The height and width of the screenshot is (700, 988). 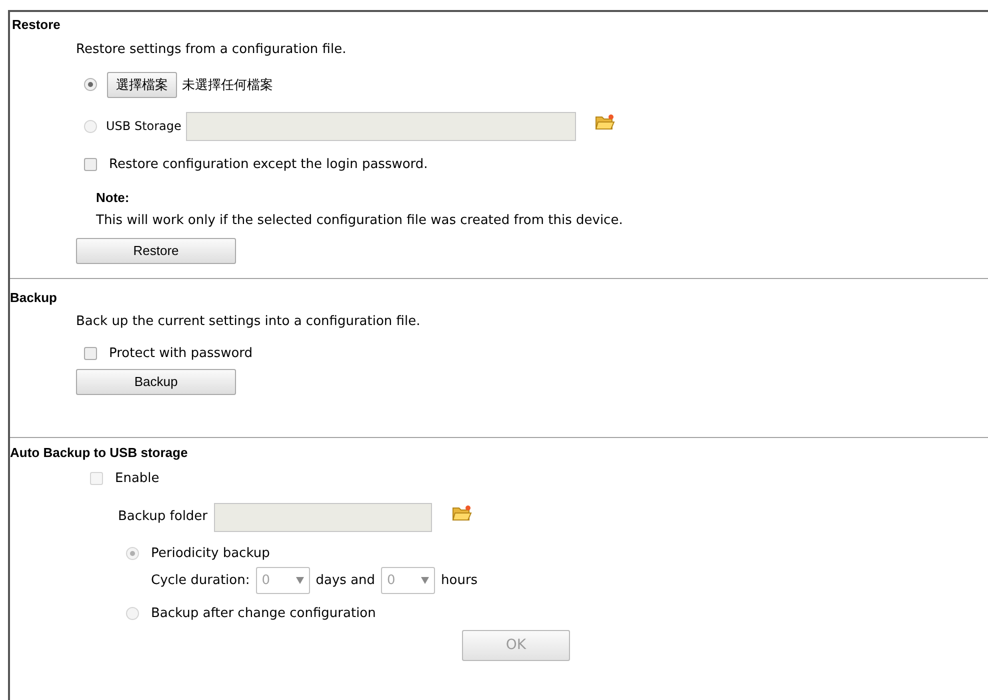 I want to click on backup-button: Backup, so click(x=156, y=382).